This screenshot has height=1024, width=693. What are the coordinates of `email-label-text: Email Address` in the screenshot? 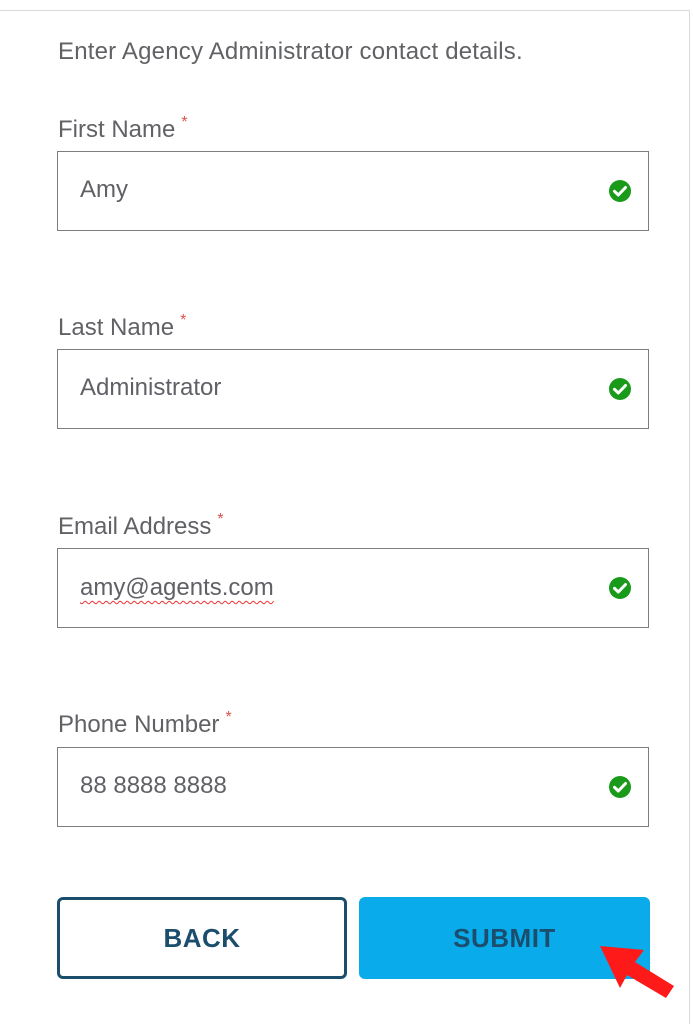 It's located at (135, 526).